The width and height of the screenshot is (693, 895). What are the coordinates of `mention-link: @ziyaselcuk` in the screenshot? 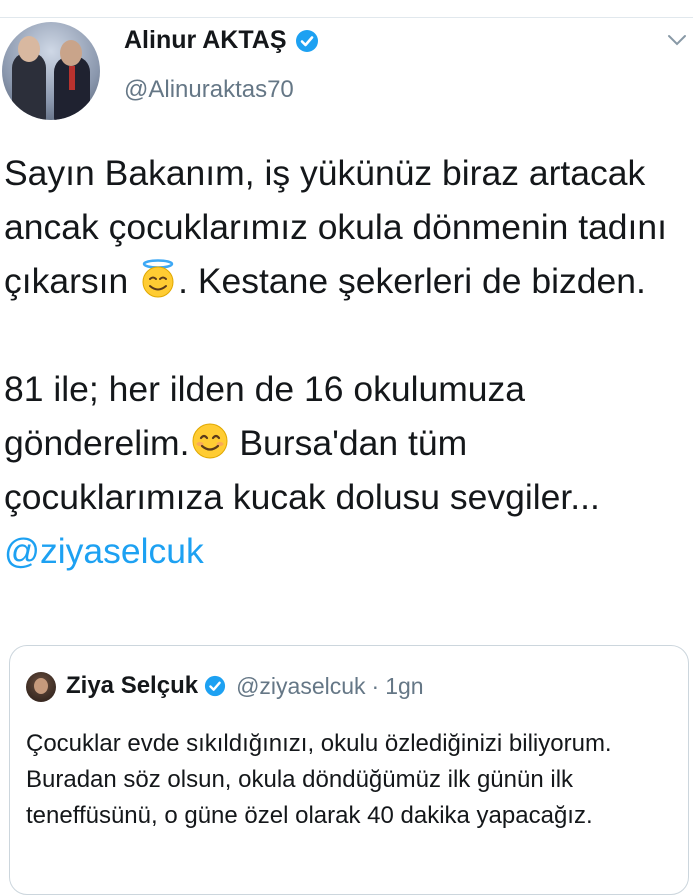 It's located at (104, 551).